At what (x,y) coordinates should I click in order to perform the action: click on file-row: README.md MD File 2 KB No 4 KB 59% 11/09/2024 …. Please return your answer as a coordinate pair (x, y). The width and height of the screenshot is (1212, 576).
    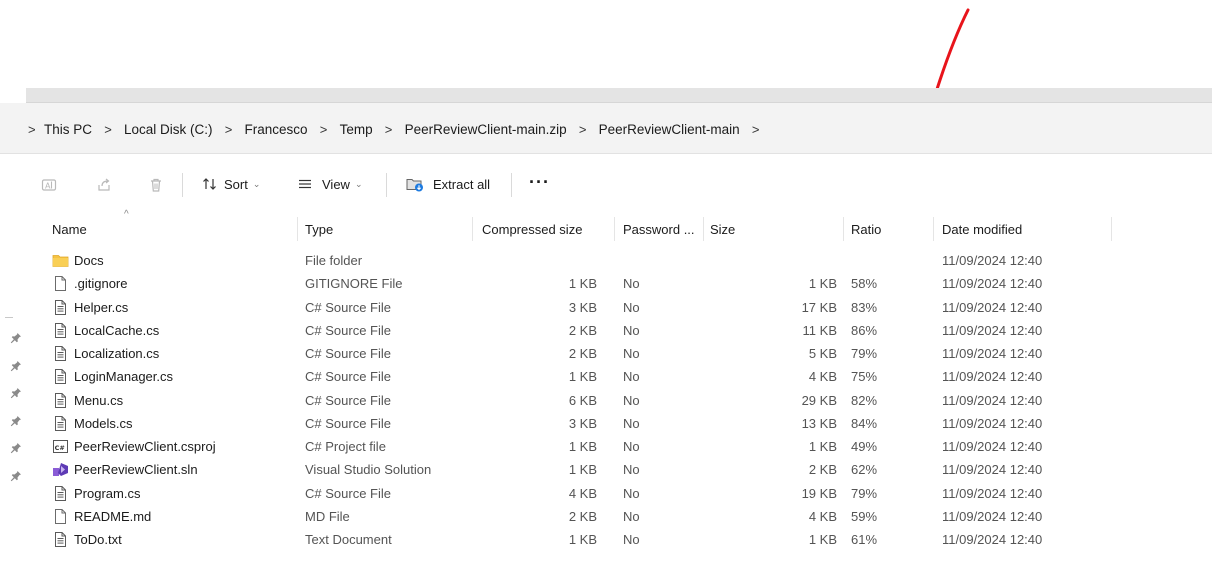
    Looking at the image, I should click on (606, 516).